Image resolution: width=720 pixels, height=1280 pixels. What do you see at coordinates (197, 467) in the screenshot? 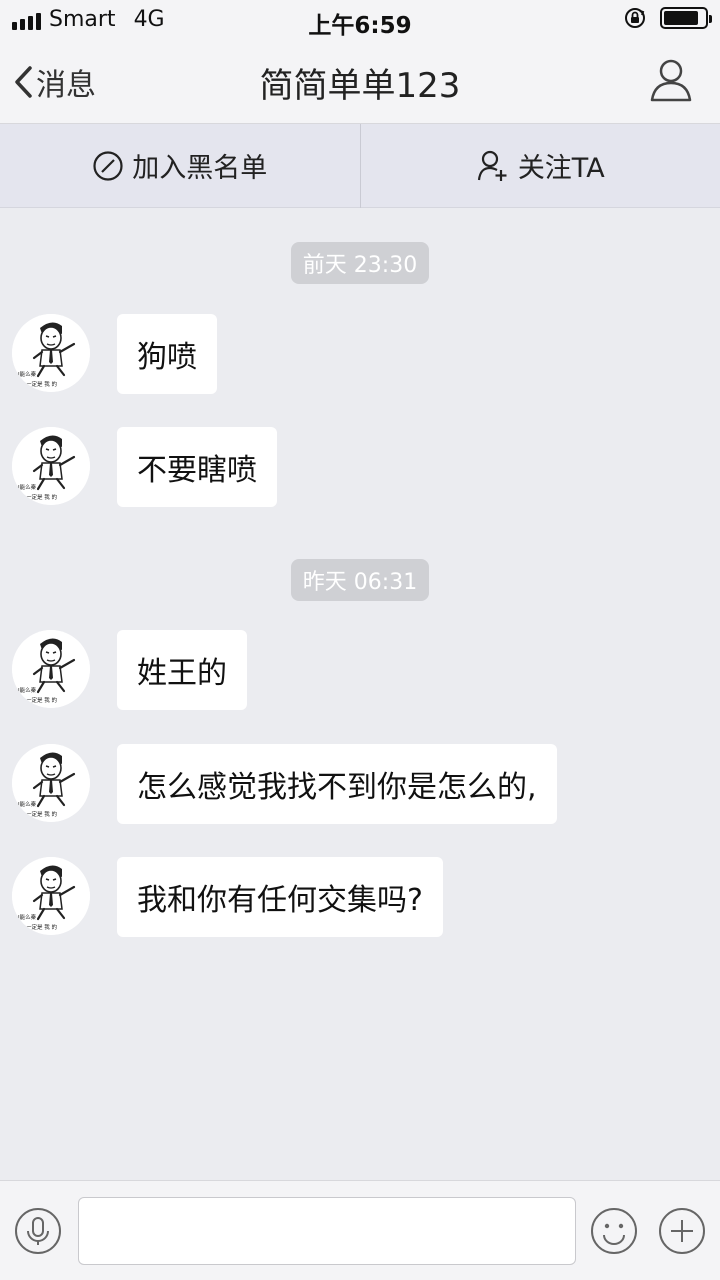
I see `message-bubble: 不要瞎喷` at bounding box center [197, 467].